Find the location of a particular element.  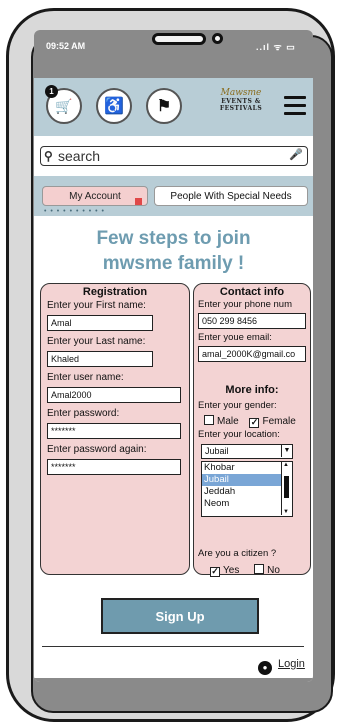

phone-field is located at coordinates (252, 321).